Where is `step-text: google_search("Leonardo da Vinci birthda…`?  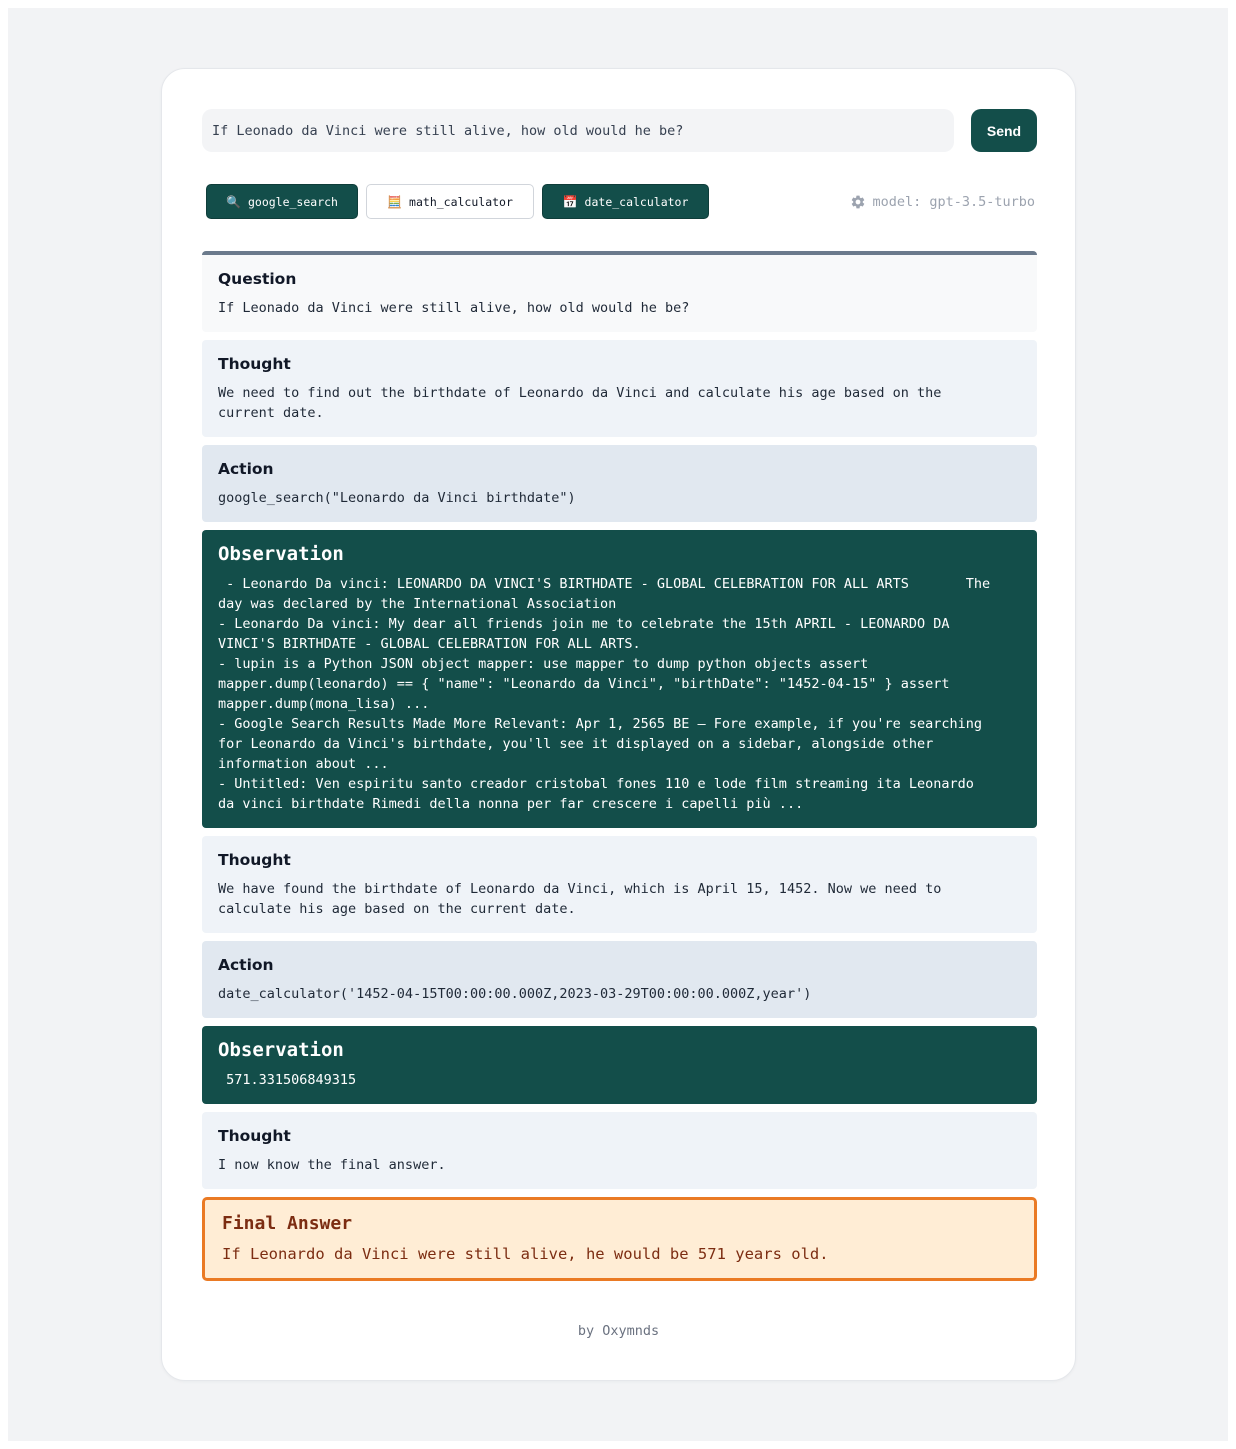
step-text: google_search("Leonardo da Vinci birthda… is located at coordinates (397, 498).